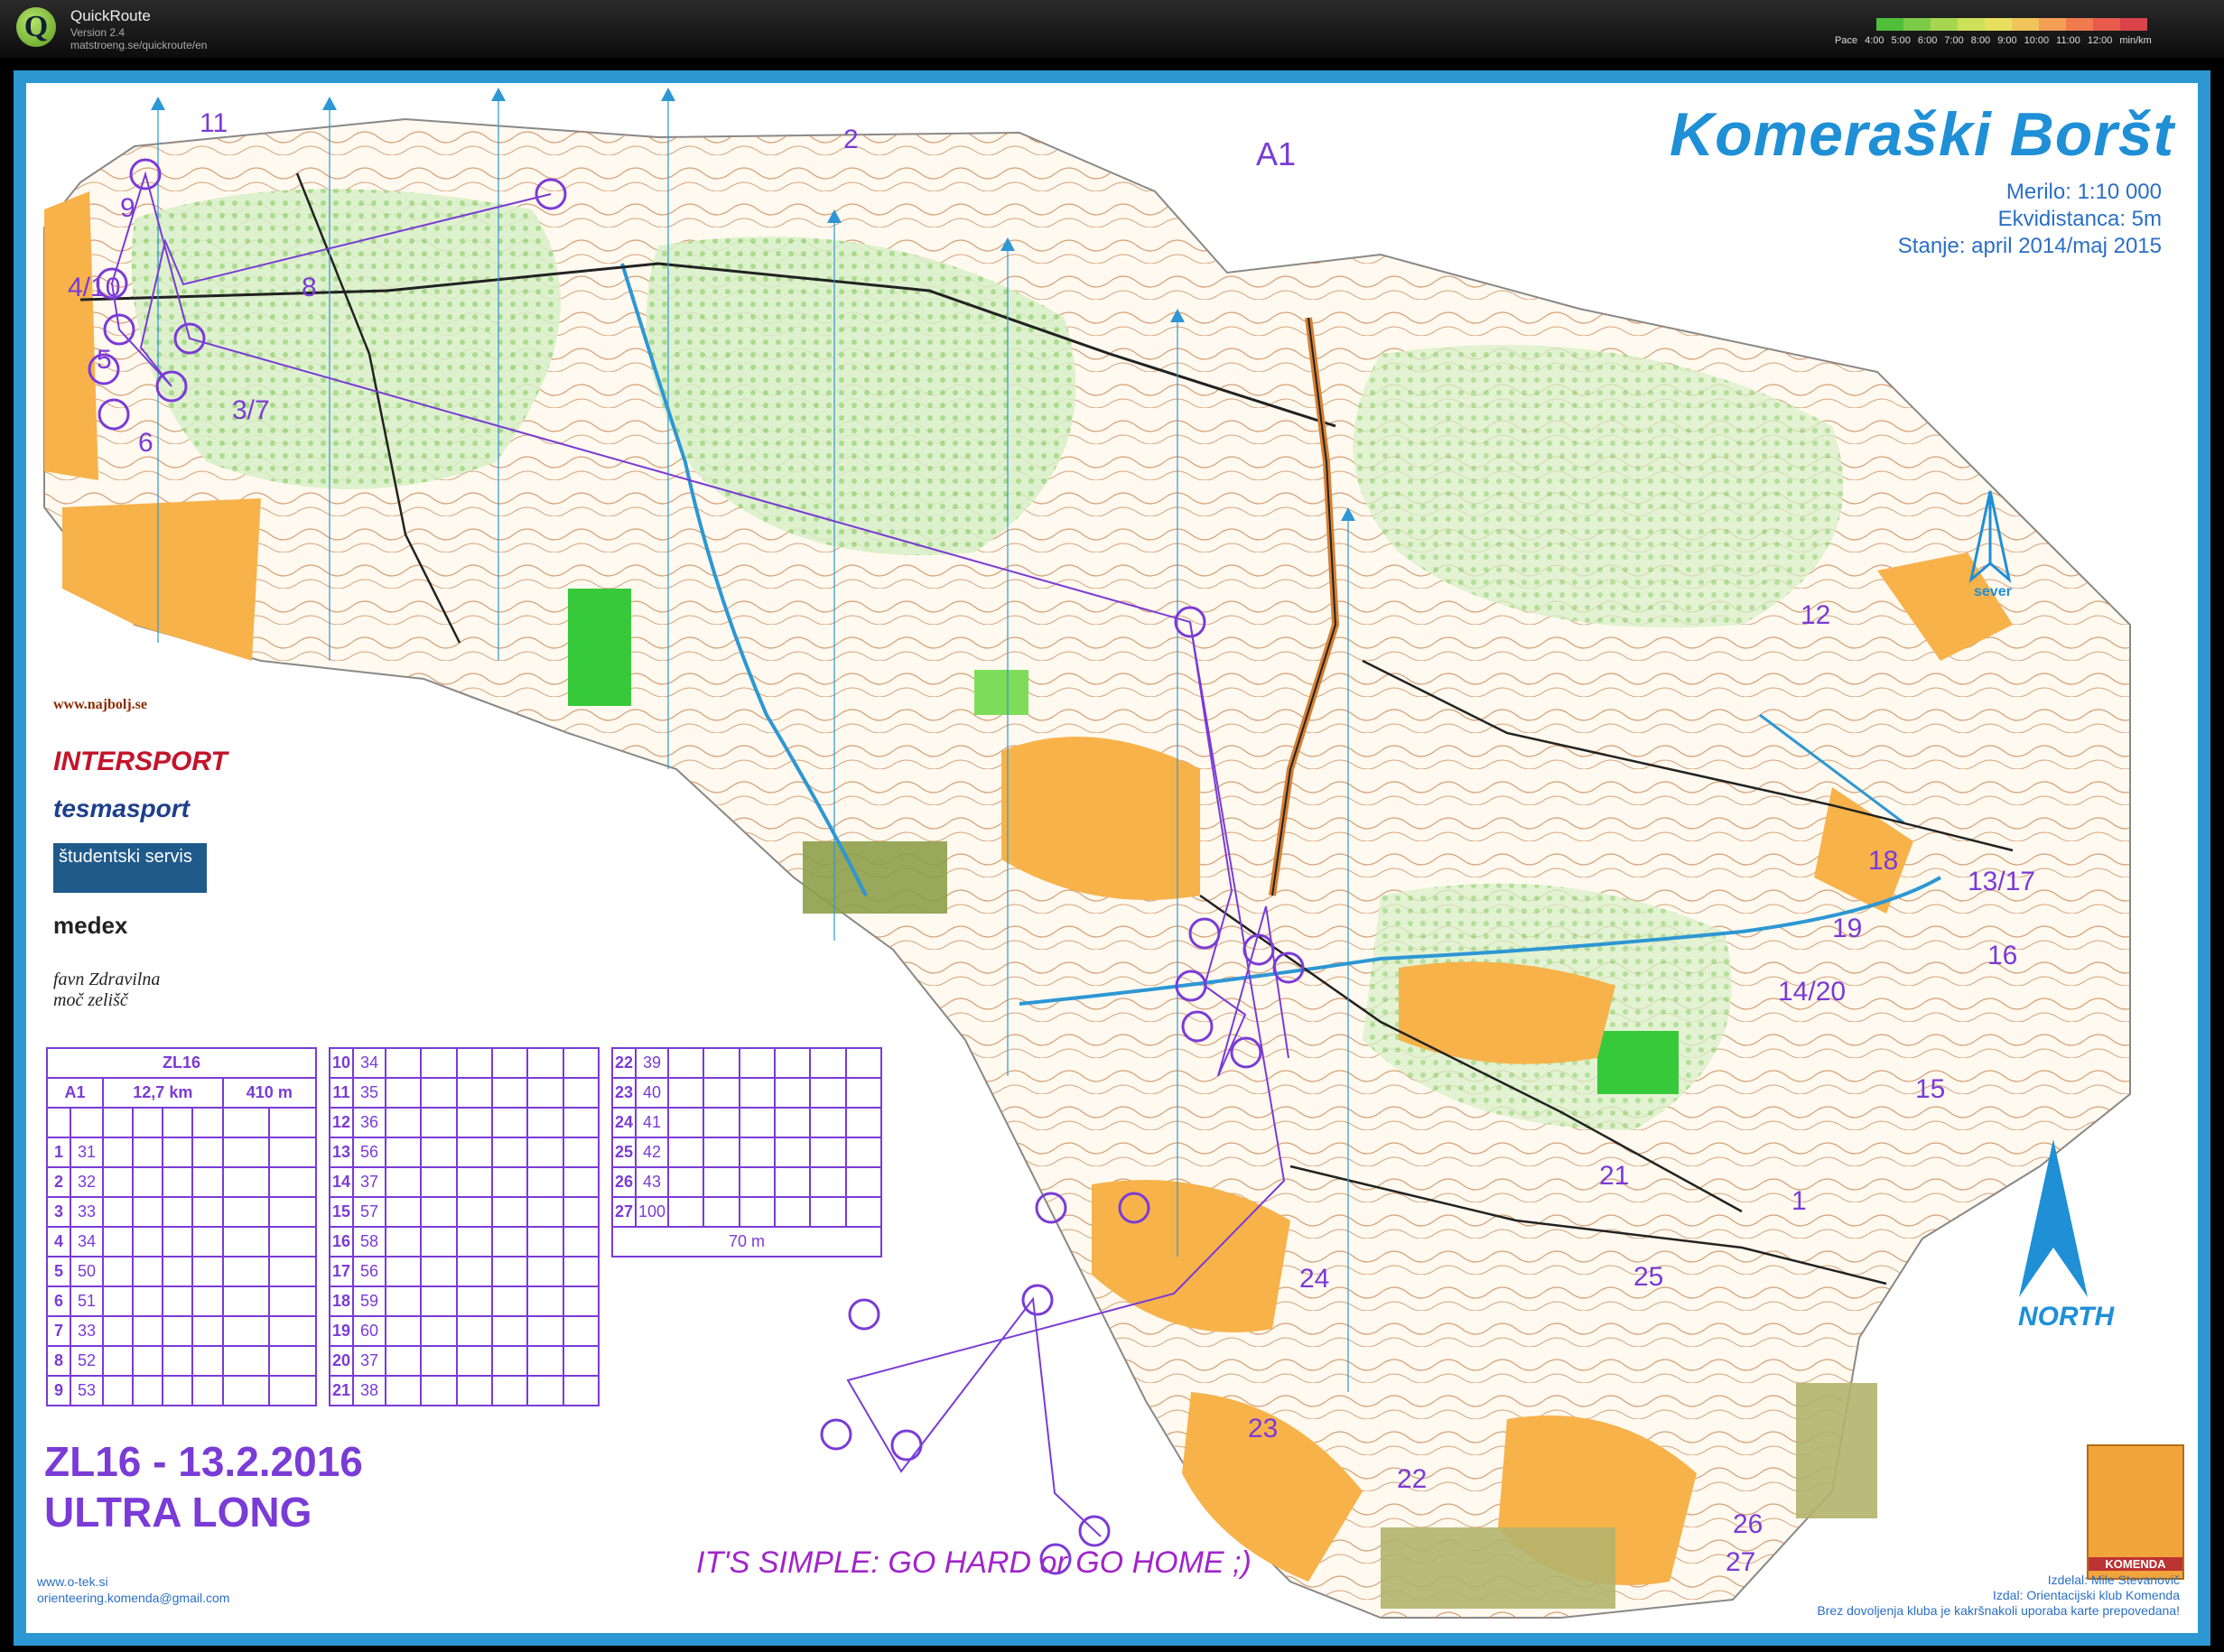  I want to click on sponsor-studentski-servis: študentski servis, so click(130, 868).